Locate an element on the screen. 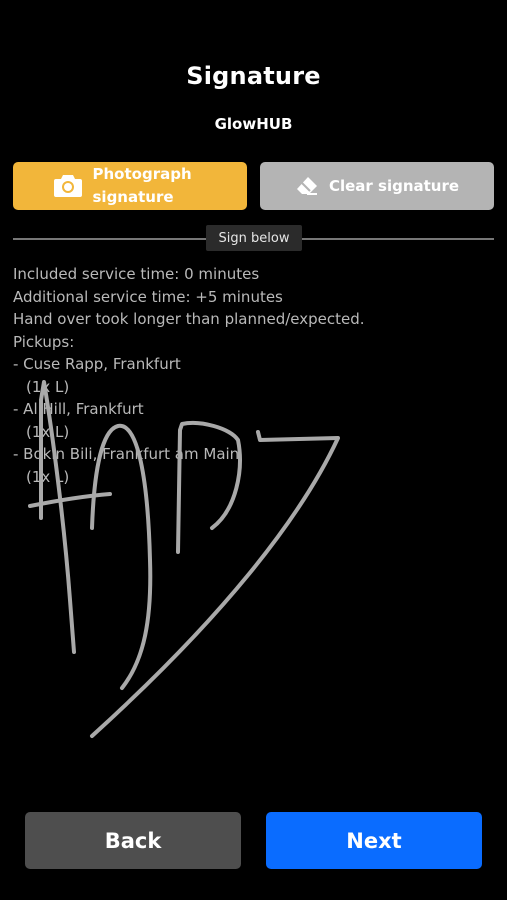 This screenshot has height=900, width=507. page-title: Signature is located at coordinates (253, 76).